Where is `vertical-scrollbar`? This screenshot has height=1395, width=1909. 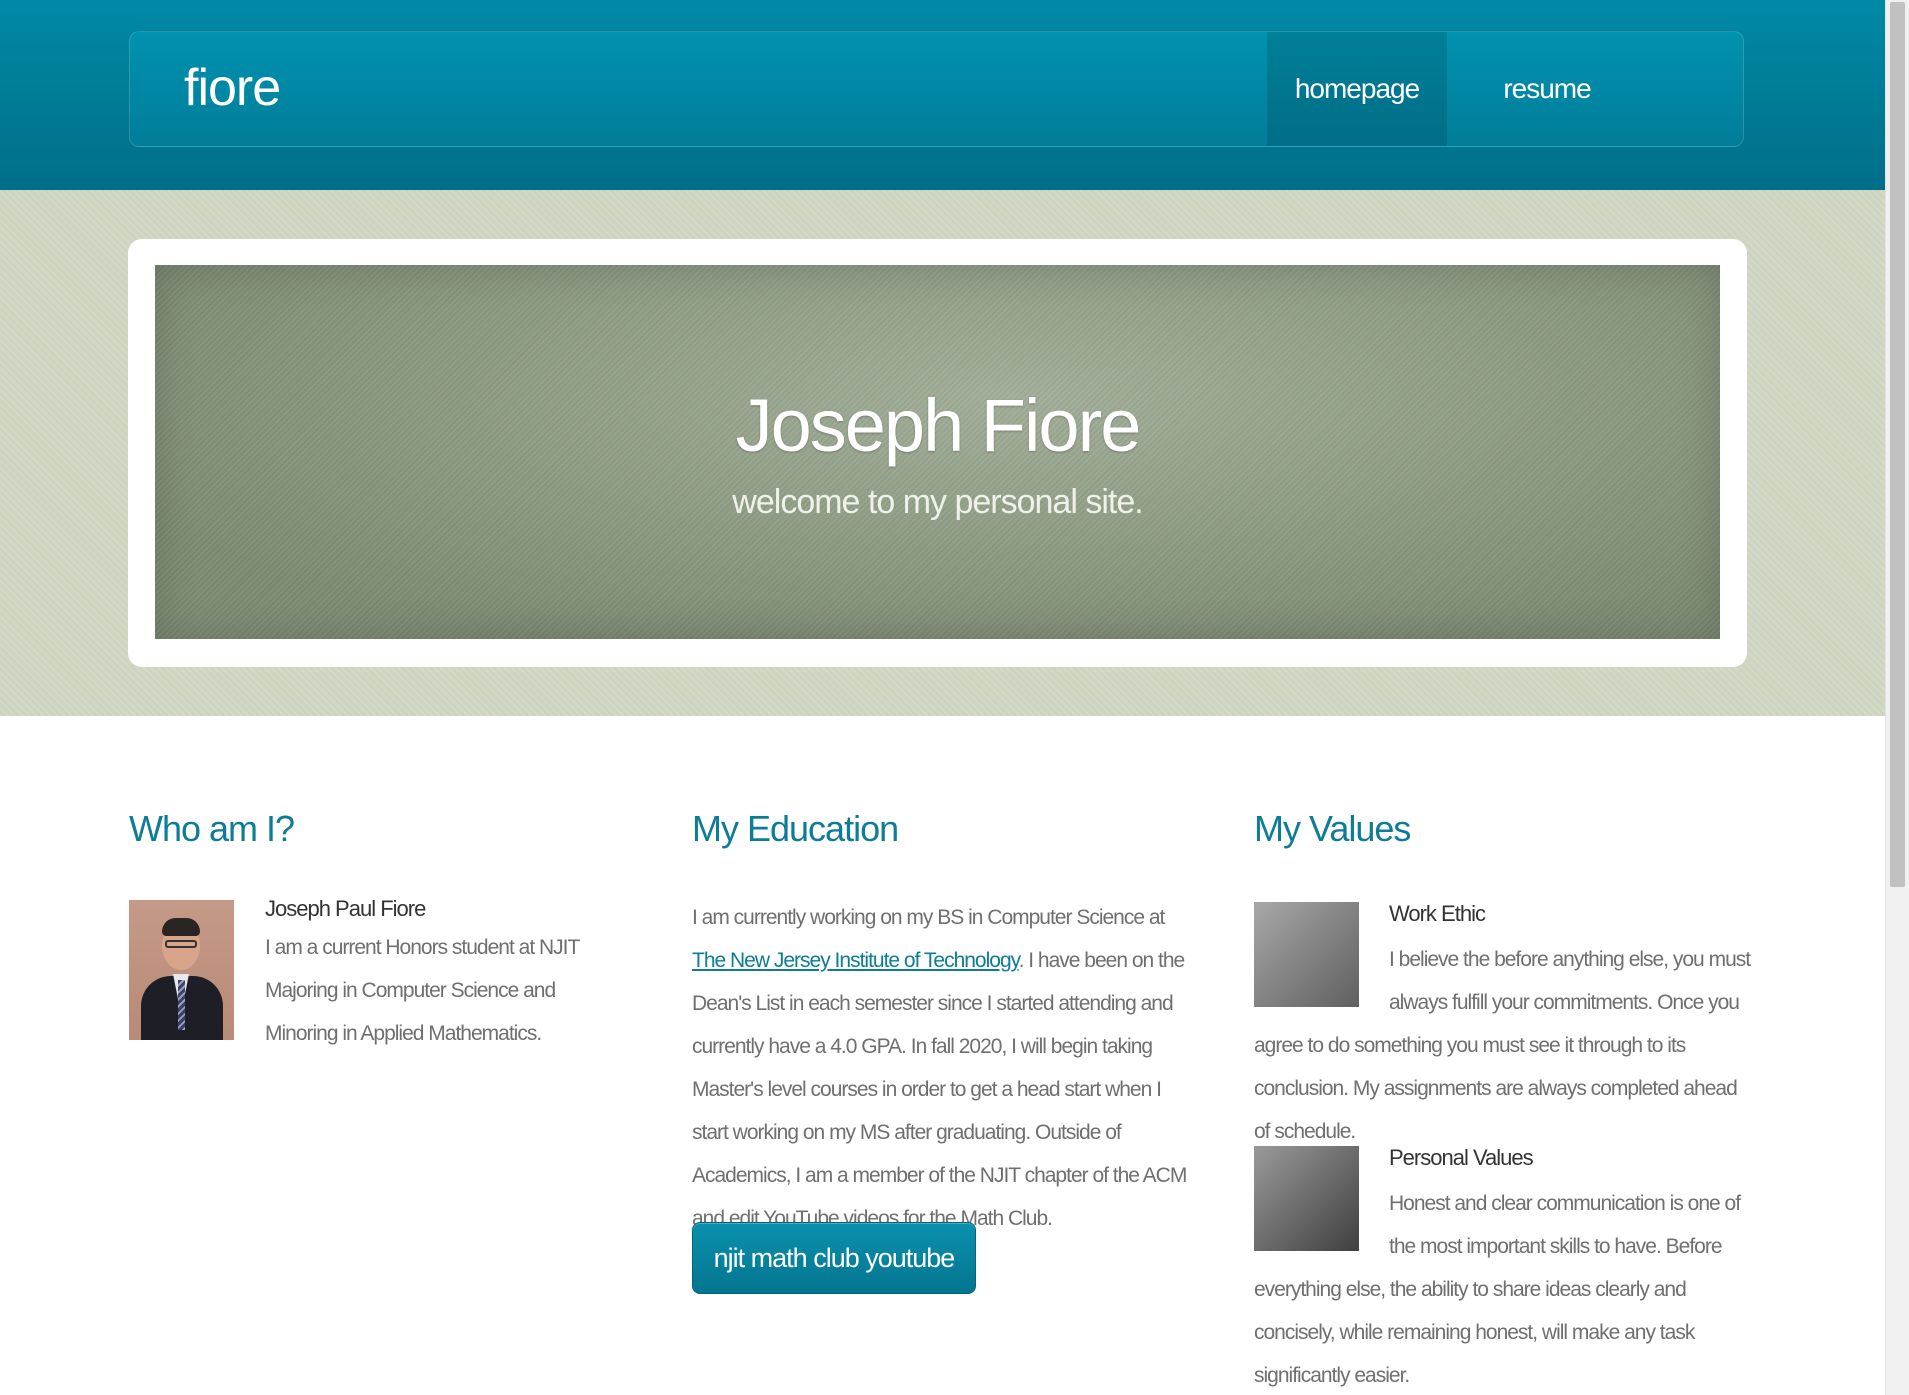
vertical-scrollbar is located at coordinates (1897, 697).